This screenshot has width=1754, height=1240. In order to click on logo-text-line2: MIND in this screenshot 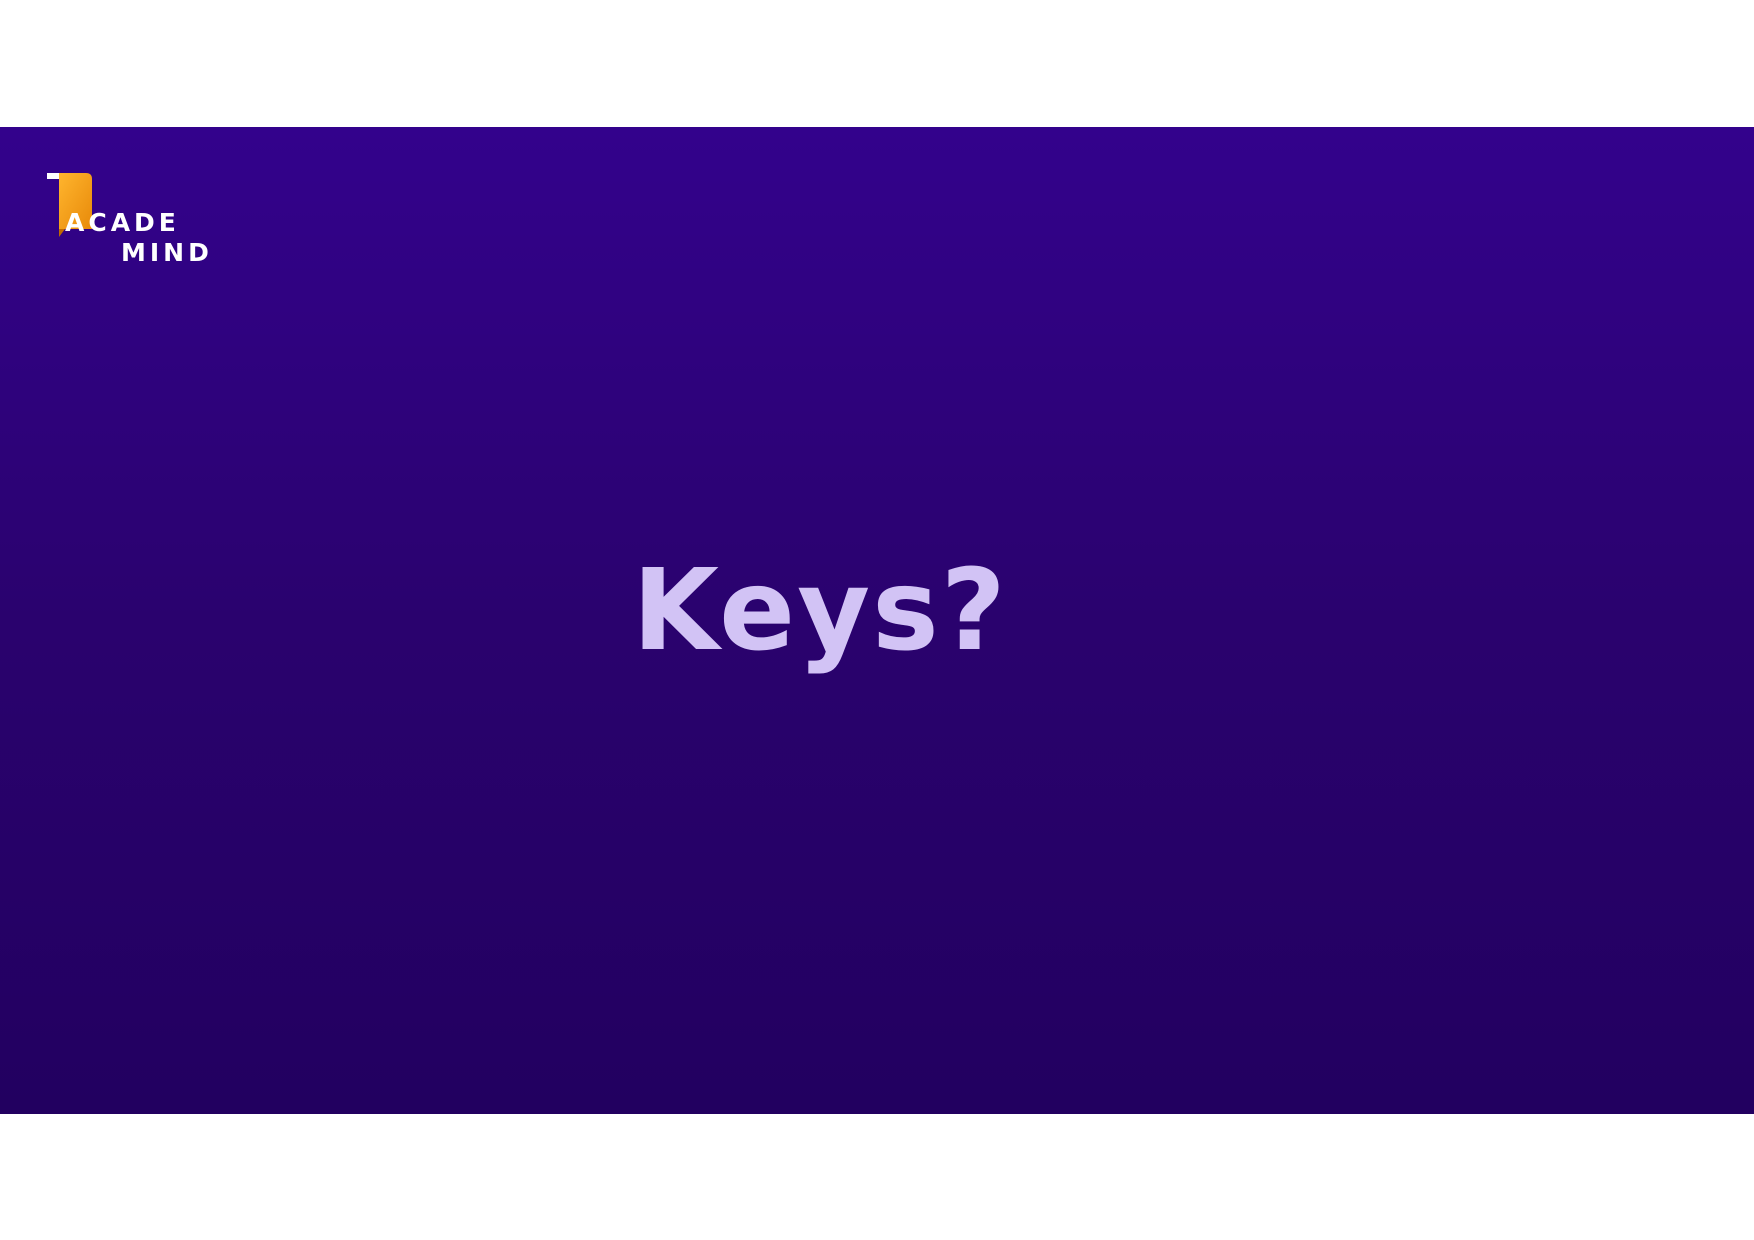, I will do `click(167, 252)`.